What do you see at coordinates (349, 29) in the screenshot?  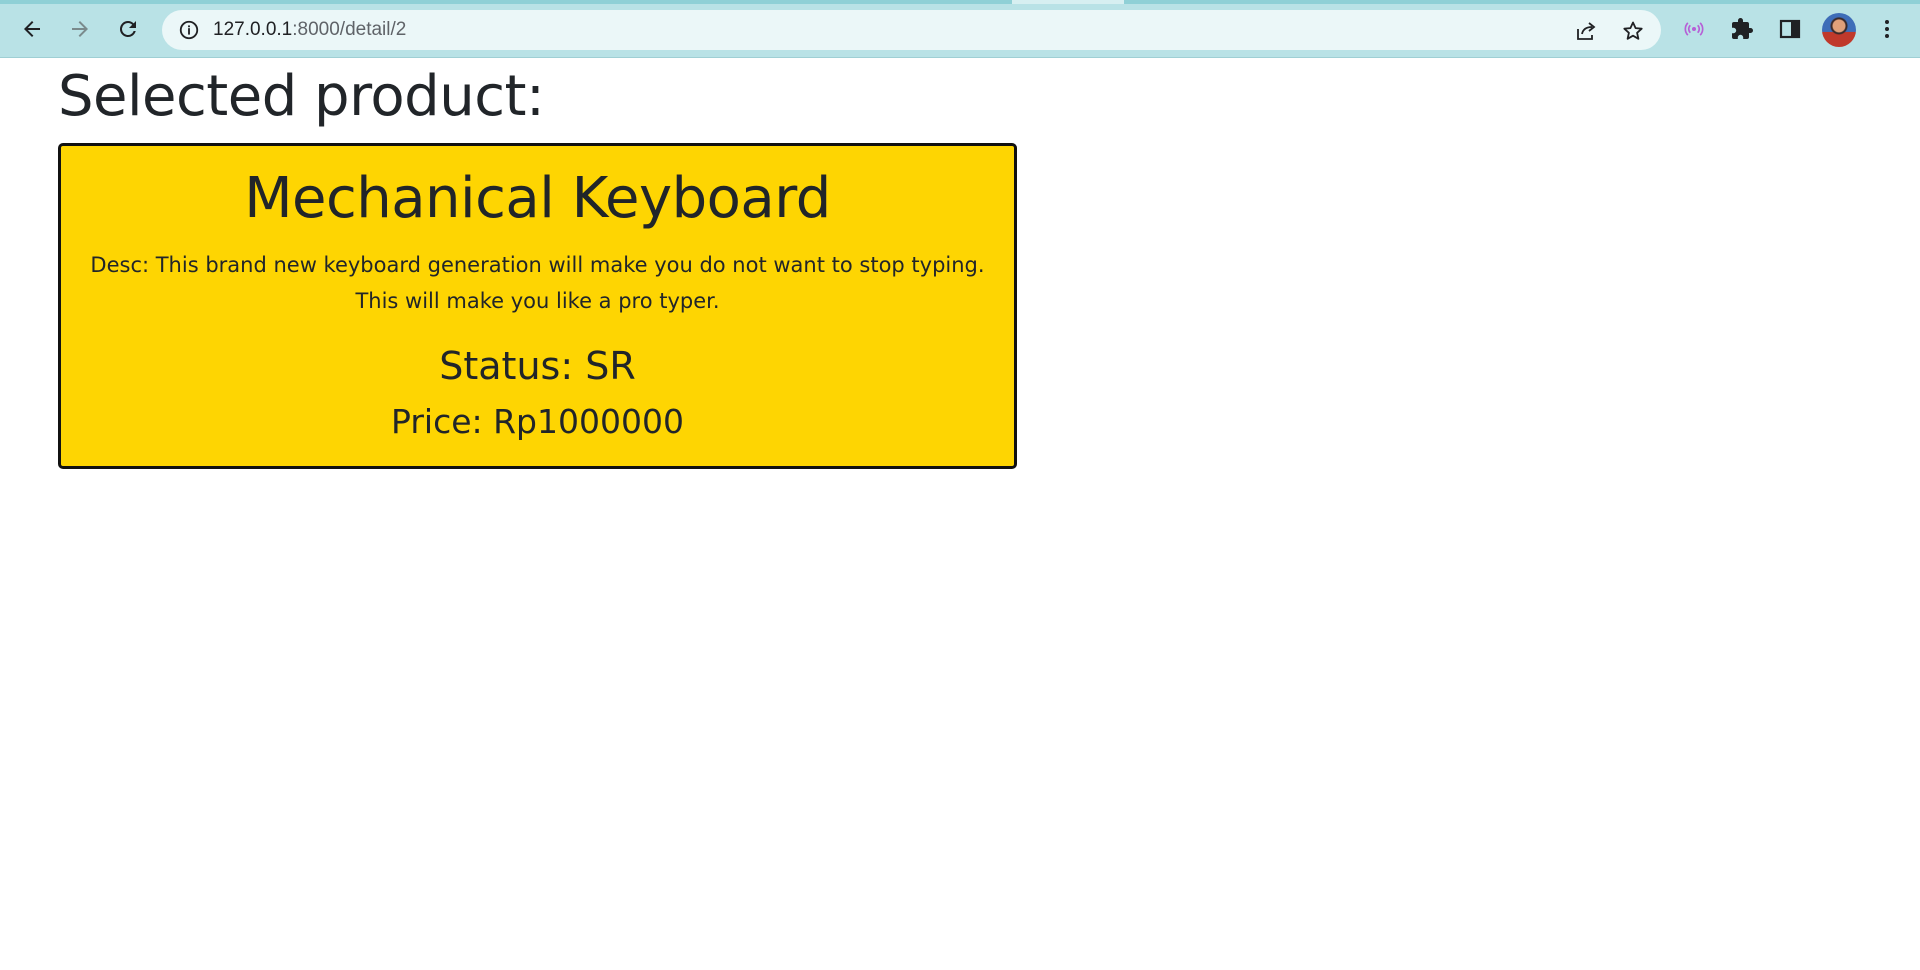 I see `url-path: :8000/detail/2` at bounding box center [349, 29].